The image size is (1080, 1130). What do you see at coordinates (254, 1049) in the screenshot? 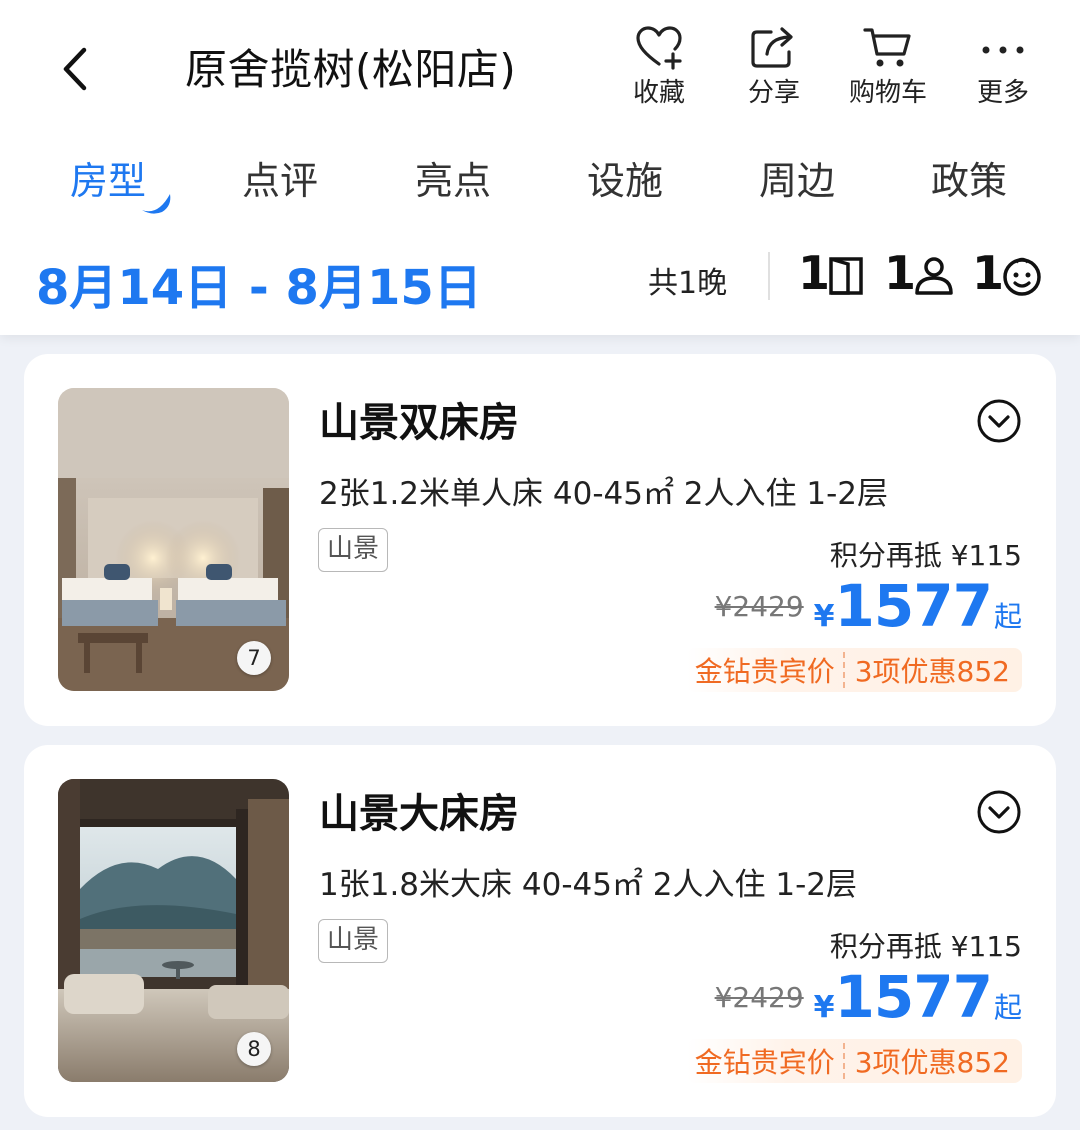
I see `photo-count-badge: 8` at bounding box center [254, 1049].